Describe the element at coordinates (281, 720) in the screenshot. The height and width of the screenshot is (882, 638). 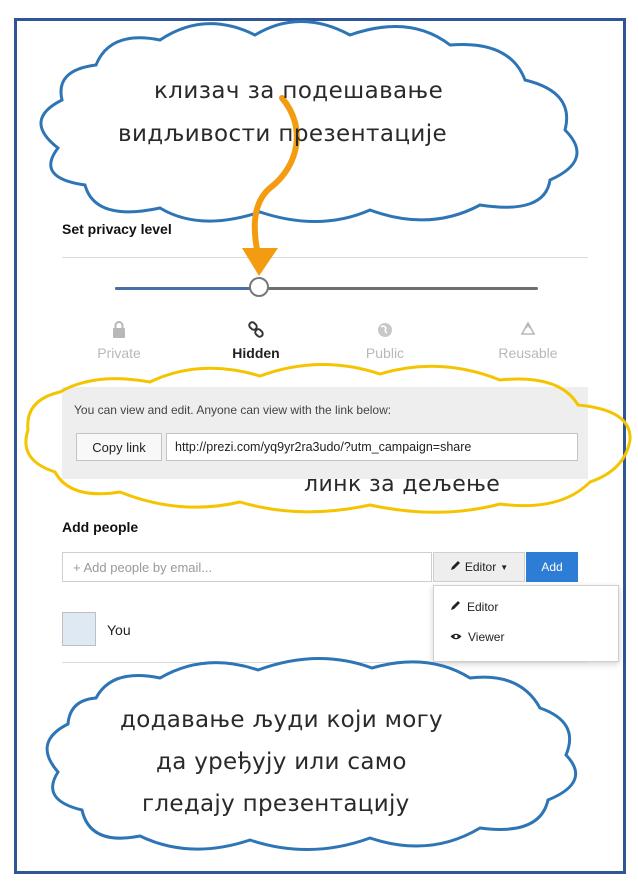
I see `people-callout-line1: додавање људи који могу` at that location.